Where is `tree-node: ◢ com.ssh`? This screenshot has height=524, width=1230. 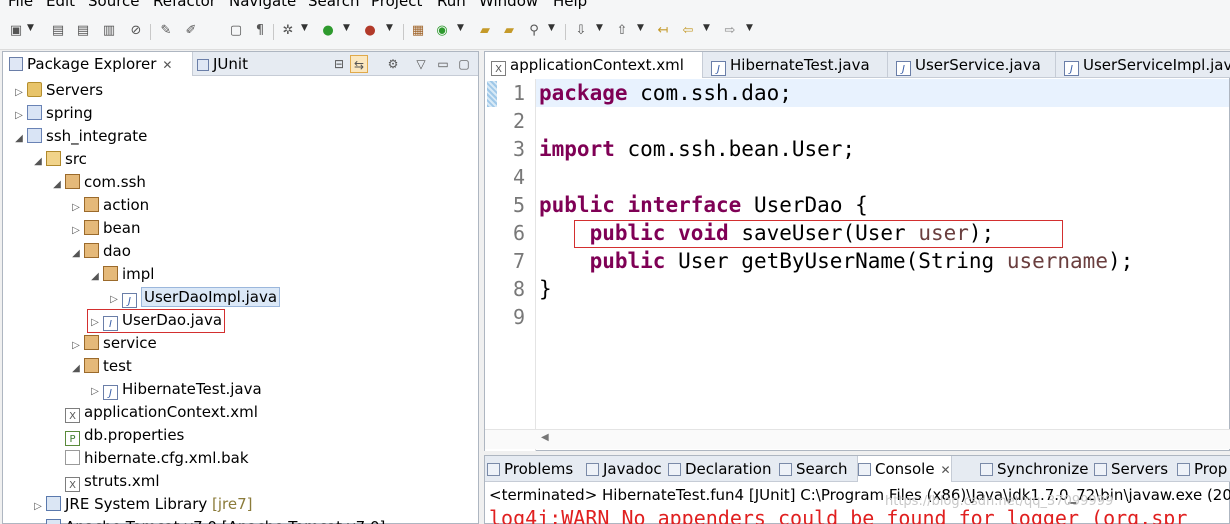
tree-node: ◢ com.ssh is located at coordinates (98, 182).